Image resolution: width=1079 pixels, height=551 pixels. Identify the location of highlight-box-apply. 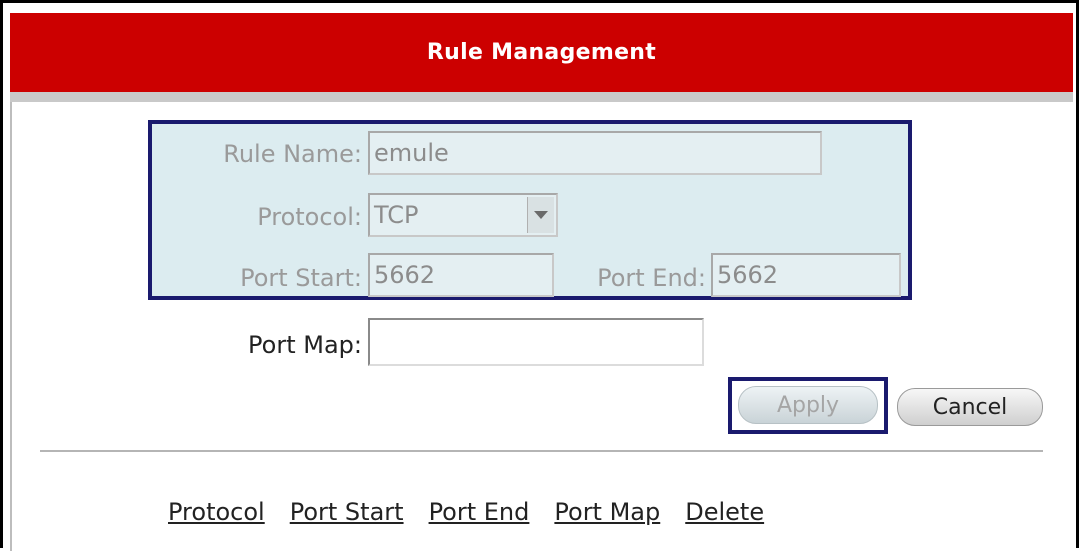
(808, 405).